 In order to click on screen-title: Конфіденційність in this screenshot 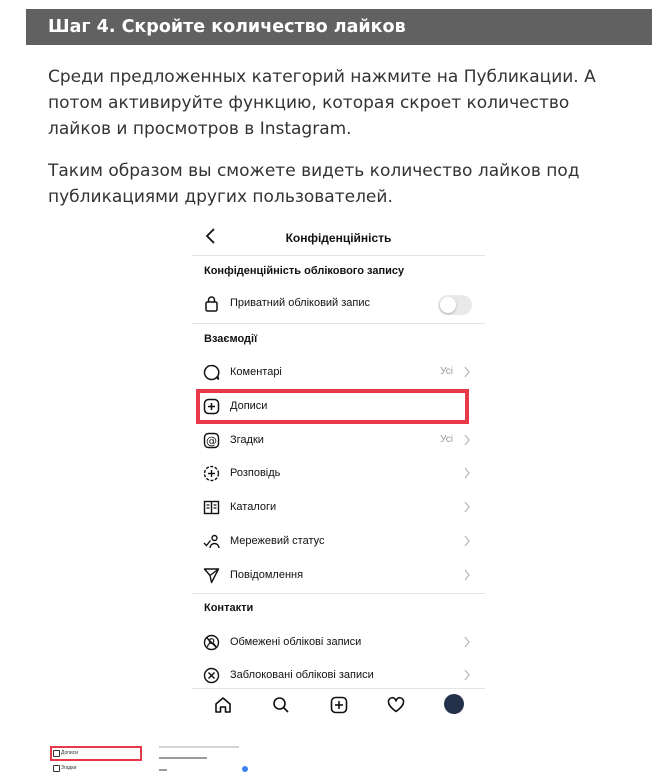, I will do `click(338, 238)`.